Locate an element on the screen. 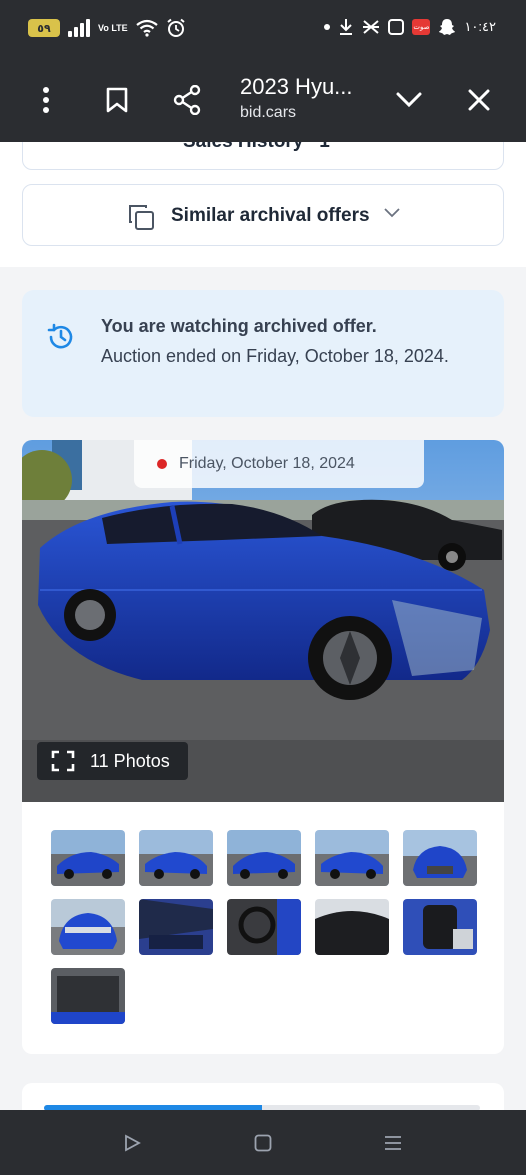  instagram-icon is located at coordinates (396, 27).